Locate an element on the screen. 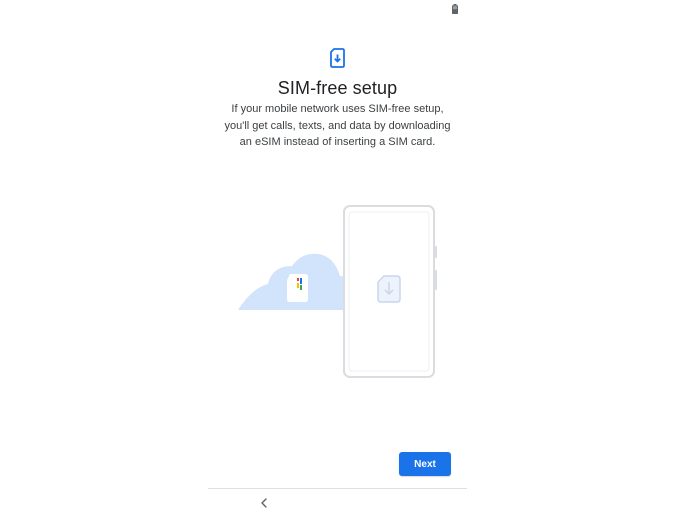 The width and height of the screenshot is (675, 519). nav-divider is located at coordinates (337, 488).